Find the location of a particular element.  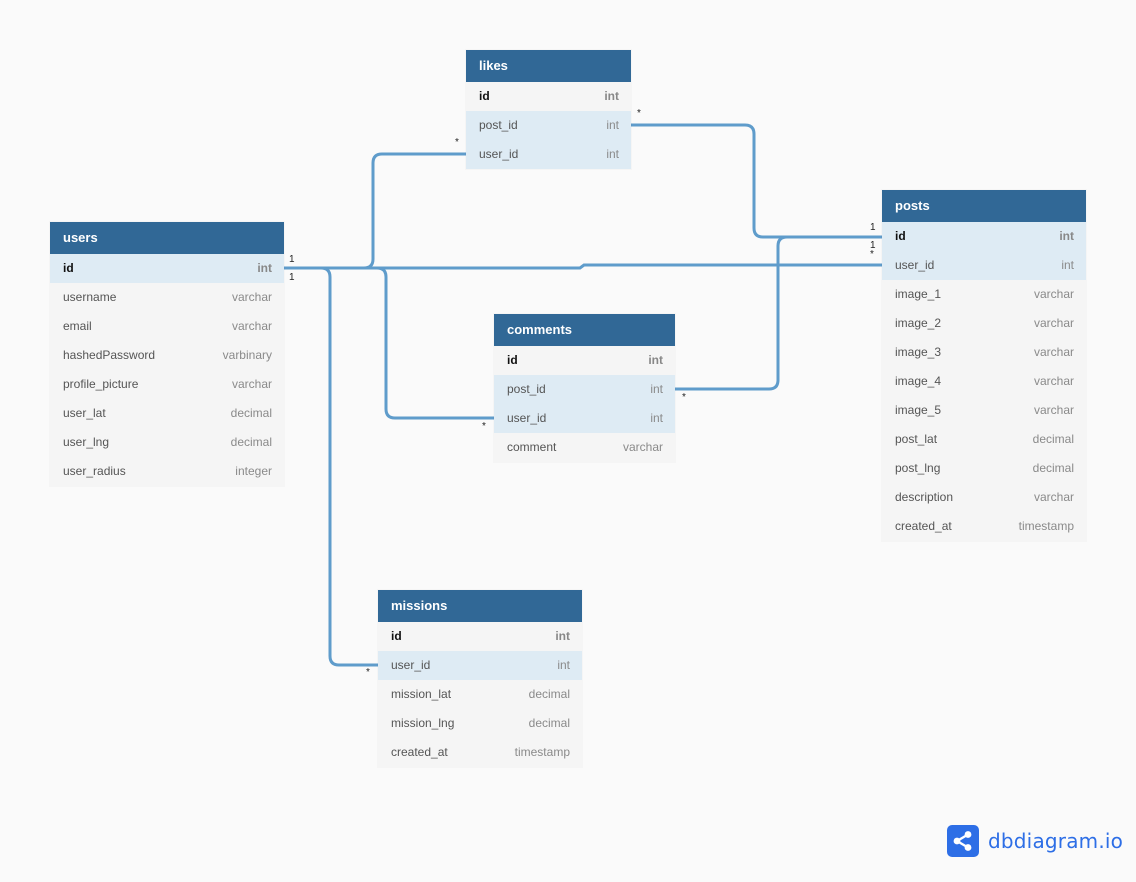

field-name: image_2 is located at coordinates (918, 323).